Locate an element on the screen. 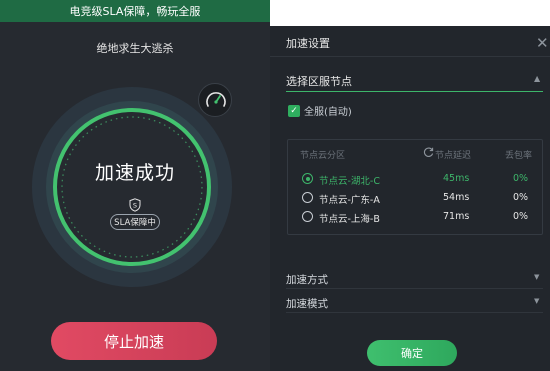  svg-text: S is located at coordinates (135, 206).